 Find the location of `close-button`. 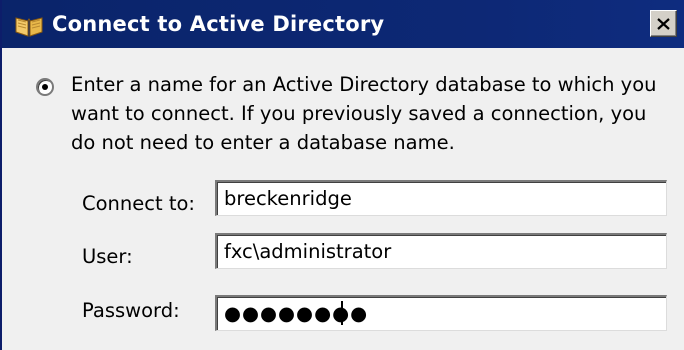

close-button is located at coordinates (663, 23).